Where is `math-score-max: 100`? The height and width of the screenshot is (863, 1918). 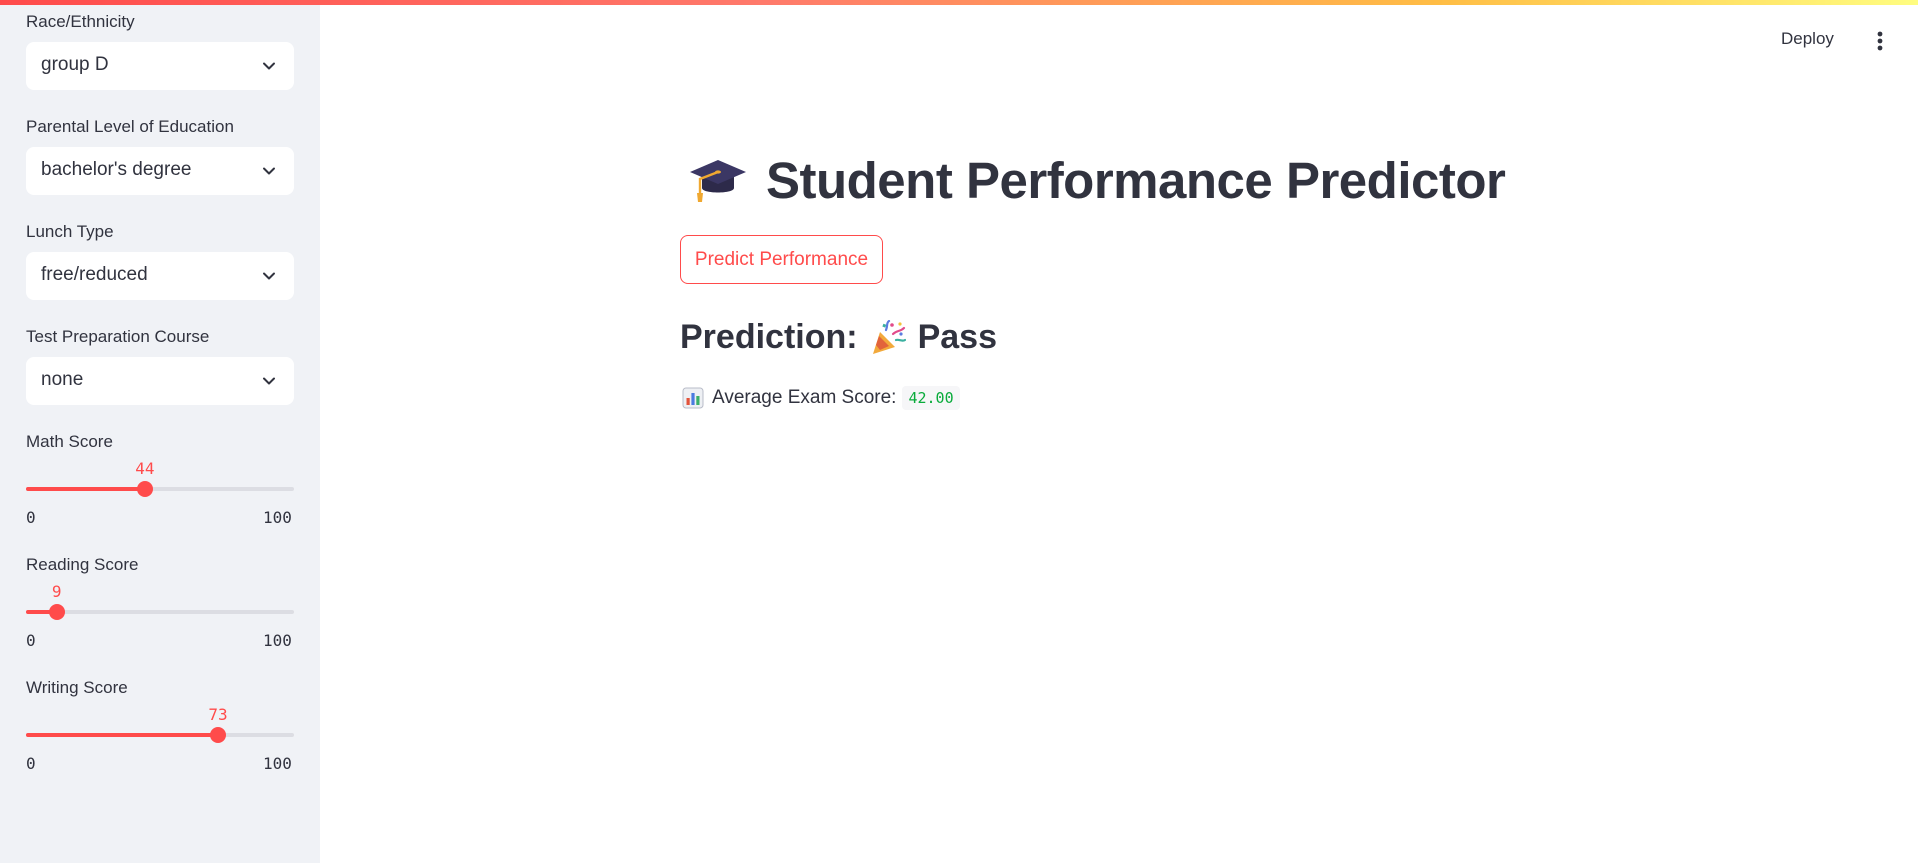
math-score-max: 100 is located at coordinates (277, 517).